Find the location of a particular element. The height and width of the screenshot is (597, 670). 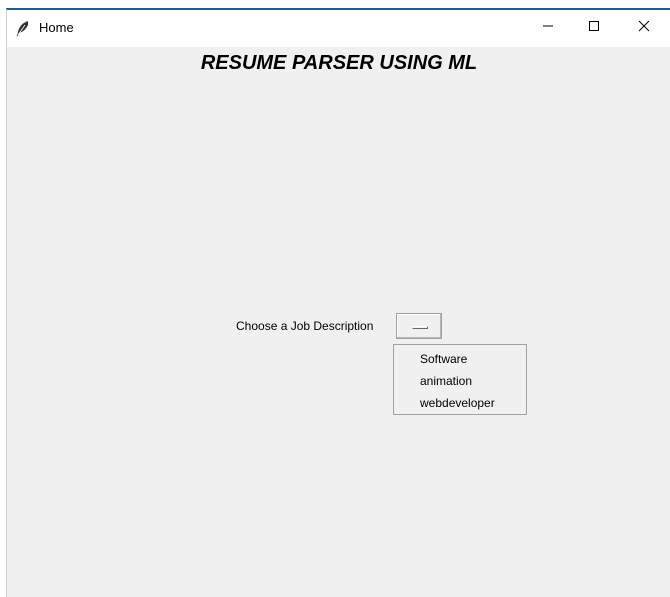

dropdown-option-animation: animation is located at coordinates (460, 383).